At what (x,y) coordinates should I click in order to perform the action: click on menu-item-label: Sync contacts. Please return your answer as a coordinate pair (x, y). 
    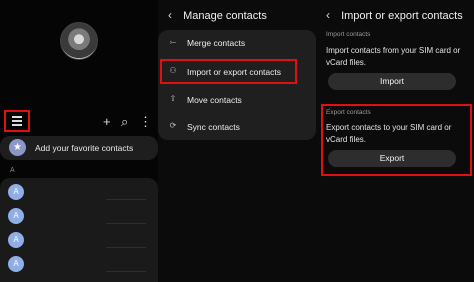
    Looking at the image, I should click on (213, 127).